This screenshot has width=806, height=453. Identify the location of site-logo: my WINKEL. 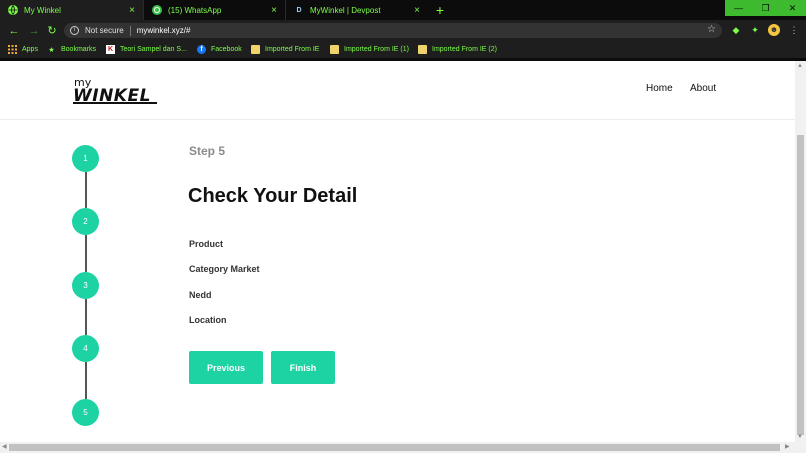
(118, 91).